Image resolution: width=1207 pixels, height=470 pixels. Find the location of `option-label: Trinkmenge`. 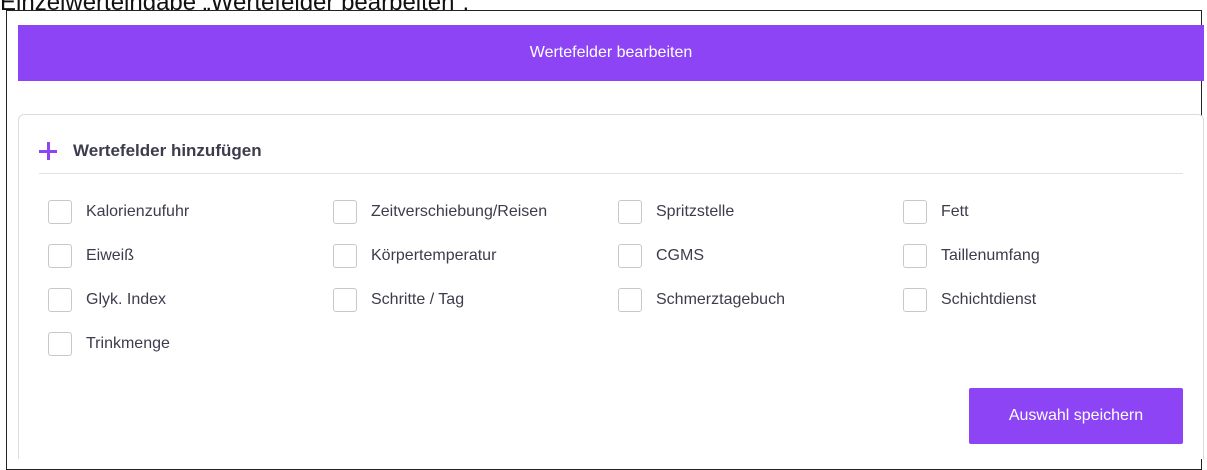

option-label: Trinkmenge is located at coordinates (128, 343).